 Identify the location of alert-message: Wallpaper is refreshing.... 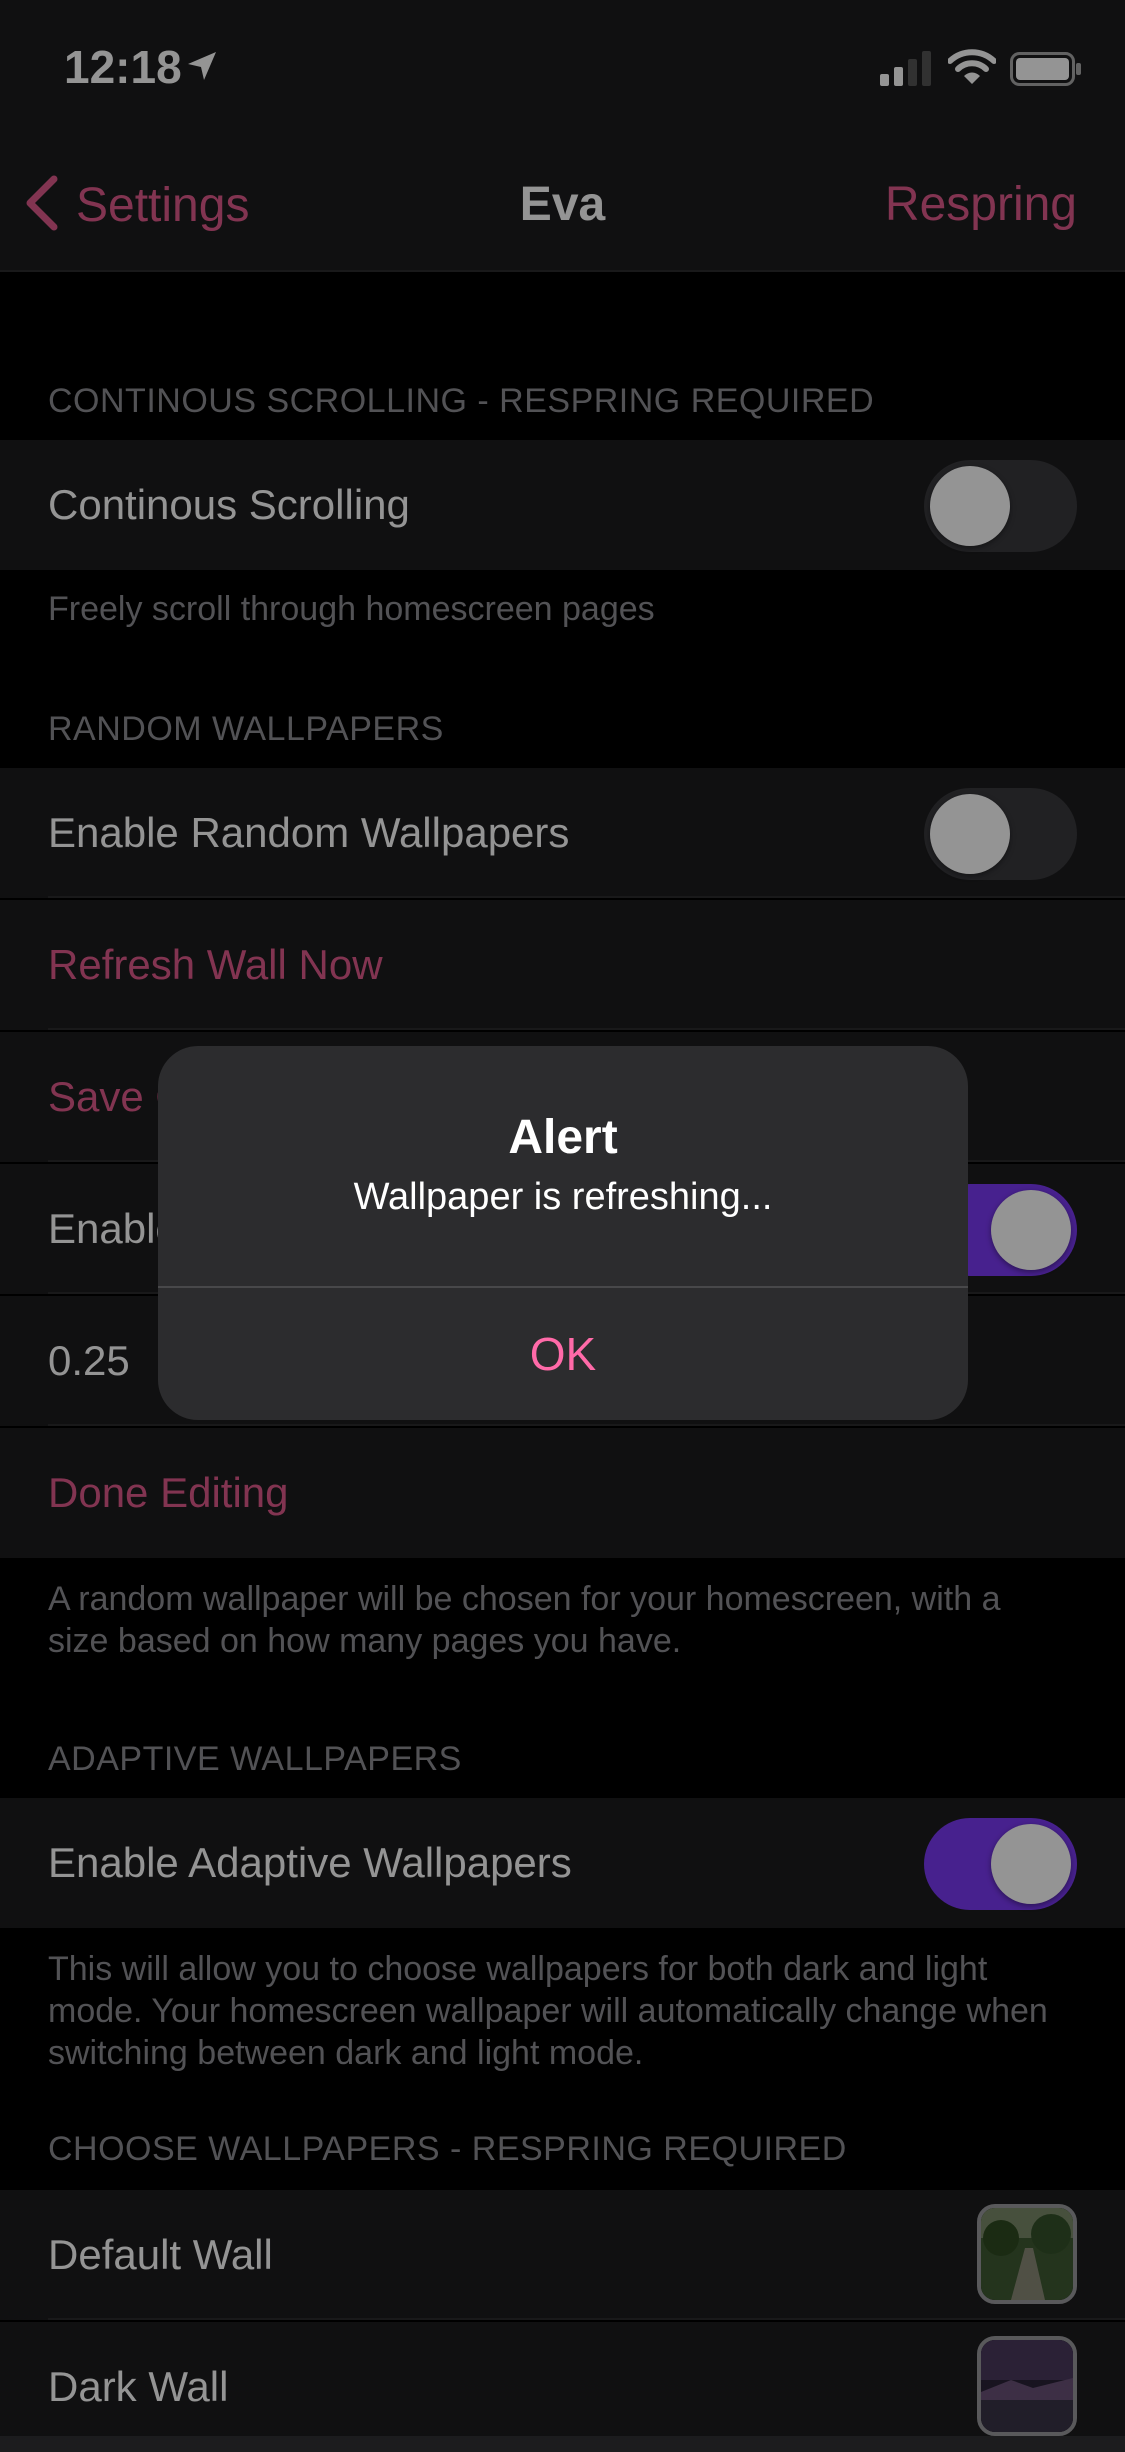
(563, 1197).